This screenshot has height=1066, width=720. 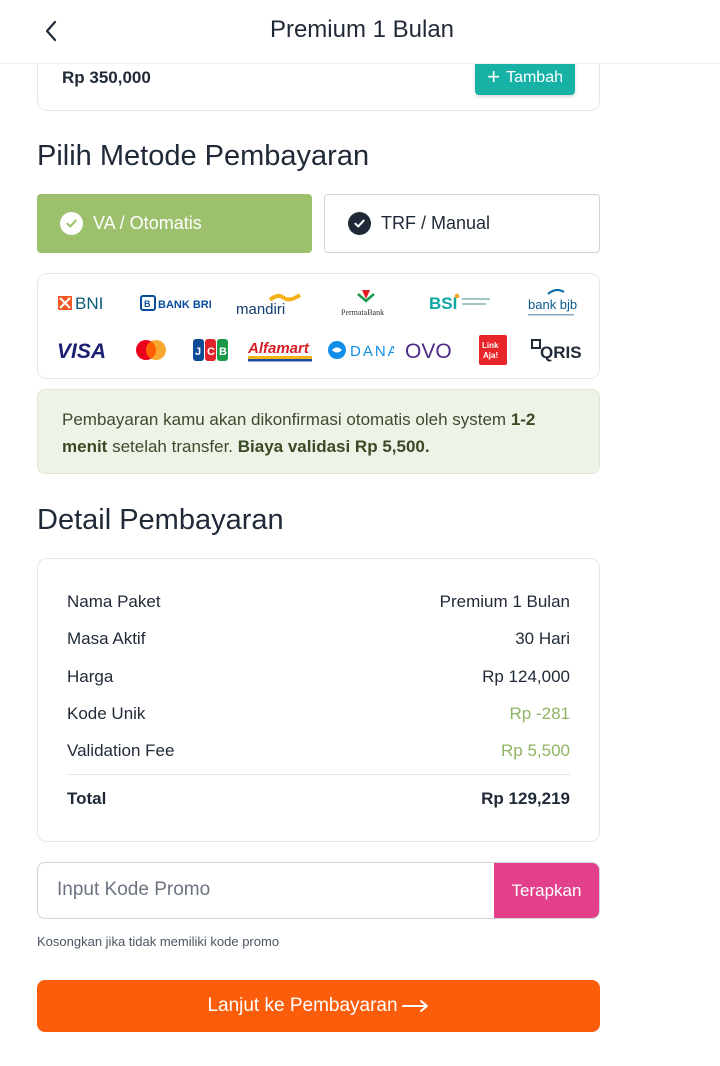 I want to click on detail-value: Rp 5,500, so click(x=535, y=750).